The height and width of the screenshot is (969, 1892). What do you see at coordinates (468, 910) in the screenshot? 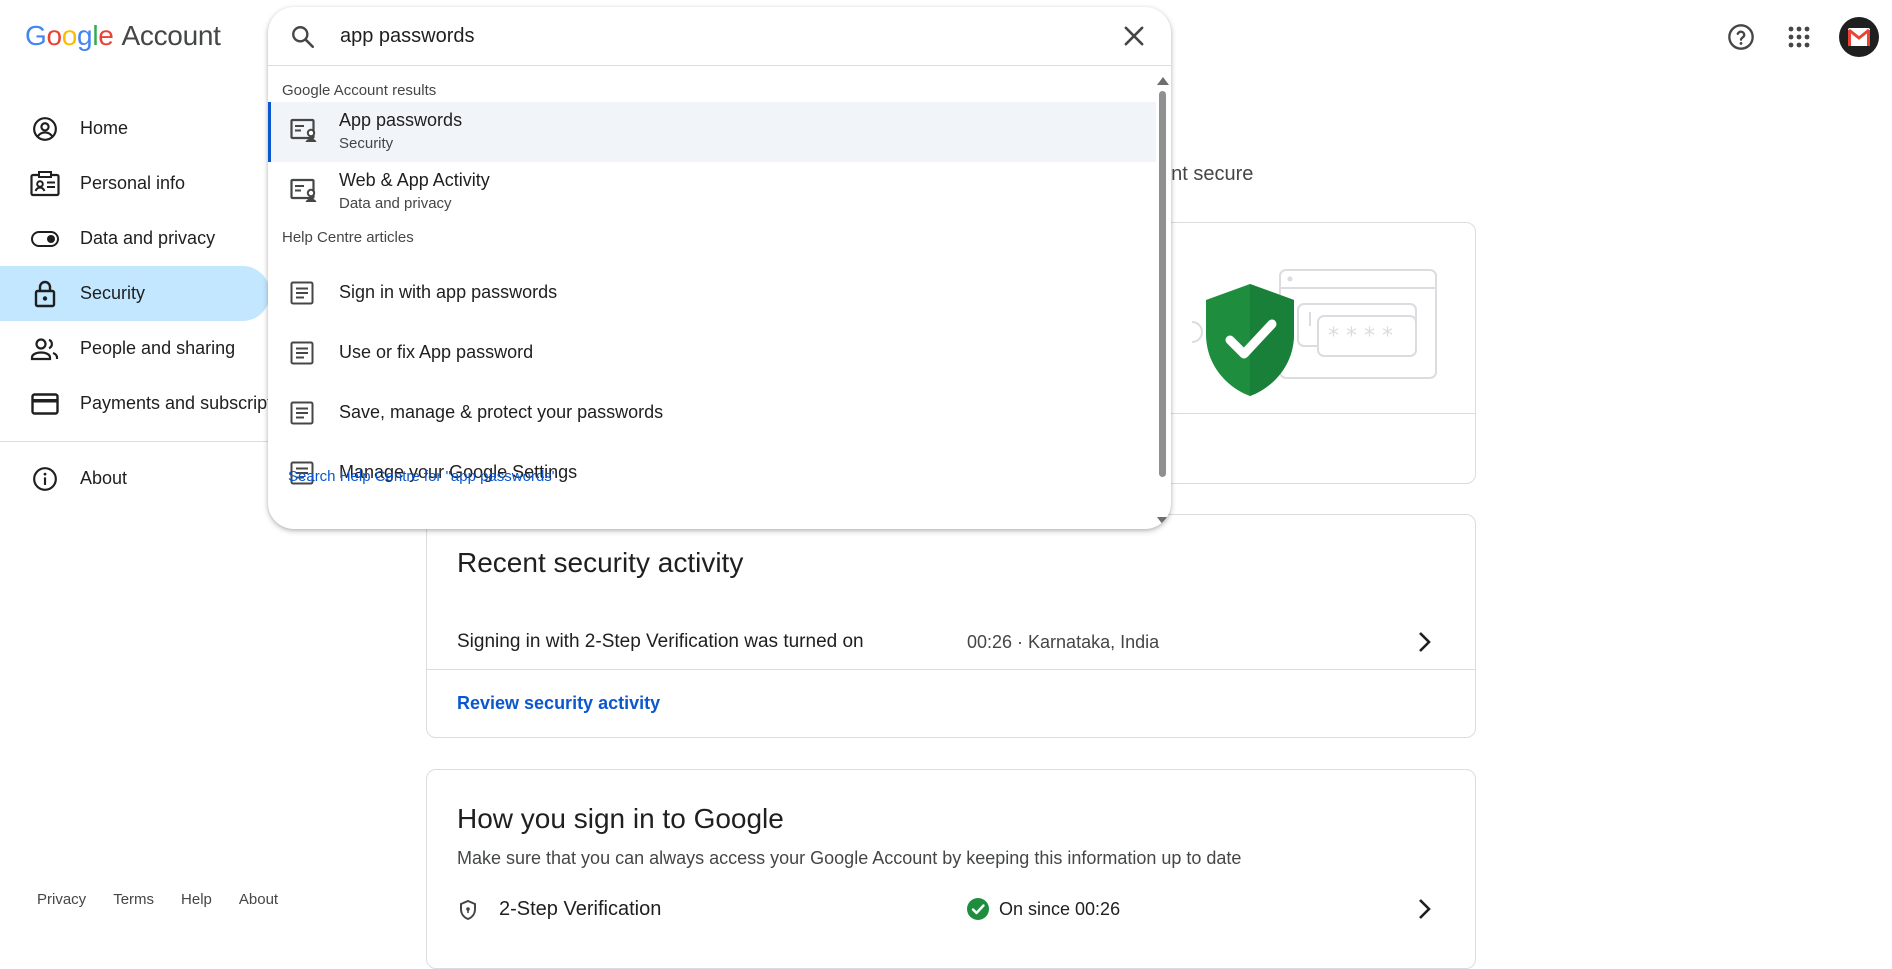
I see `shield-small-icon` at bounding box center [468, 910].